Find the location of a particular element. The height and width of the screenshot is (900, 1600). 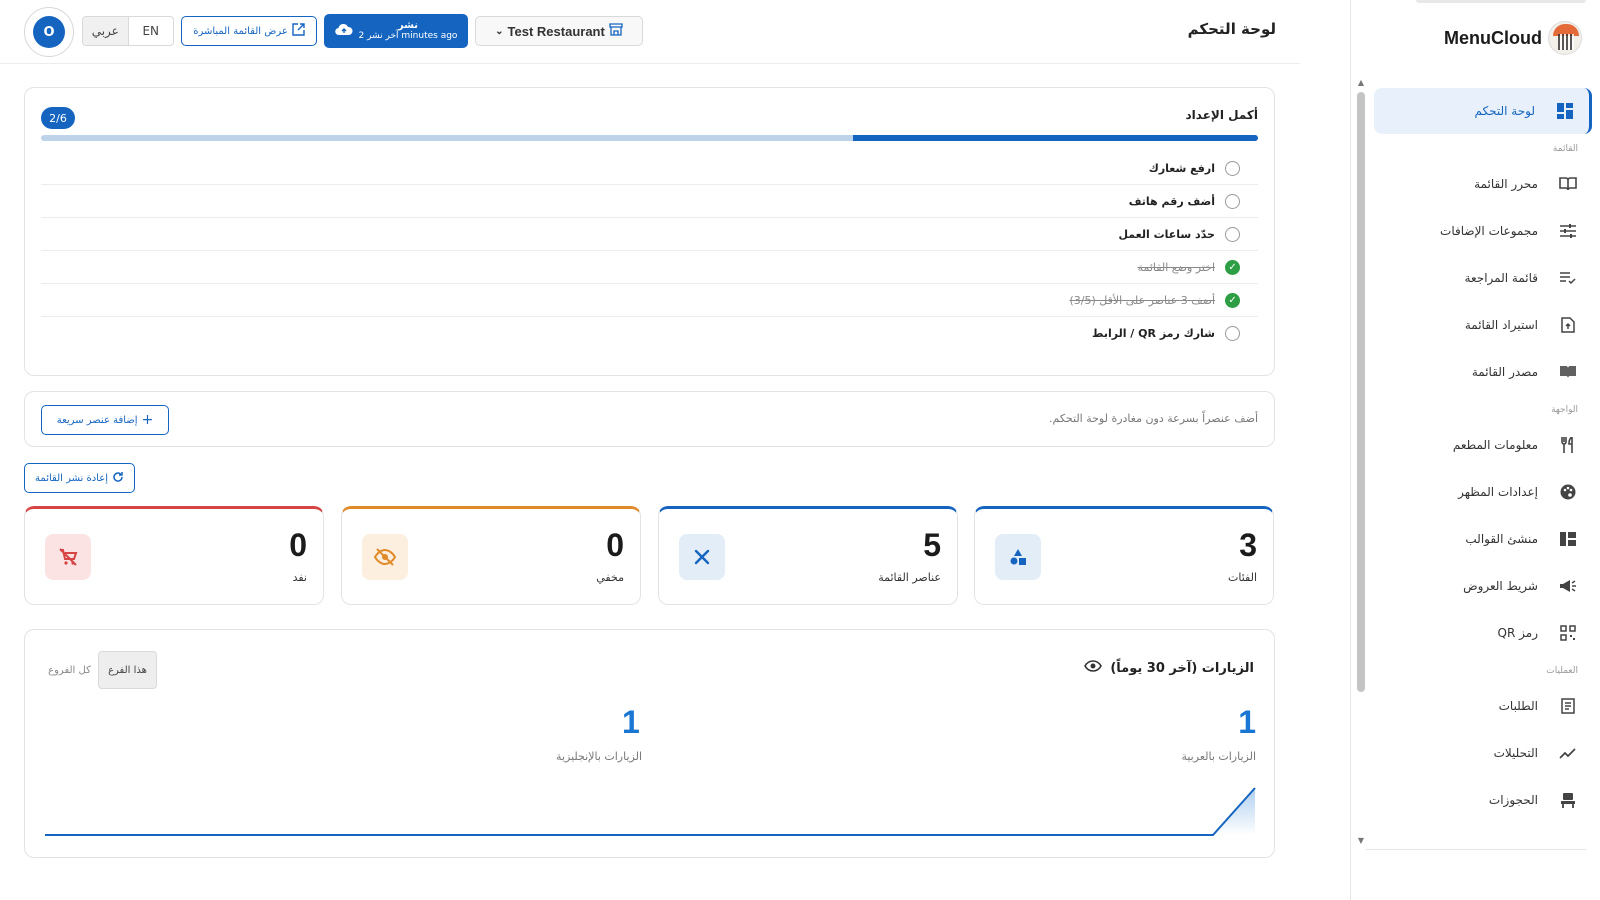

scrollbar-thumb is located at coordinates (1361, 392).